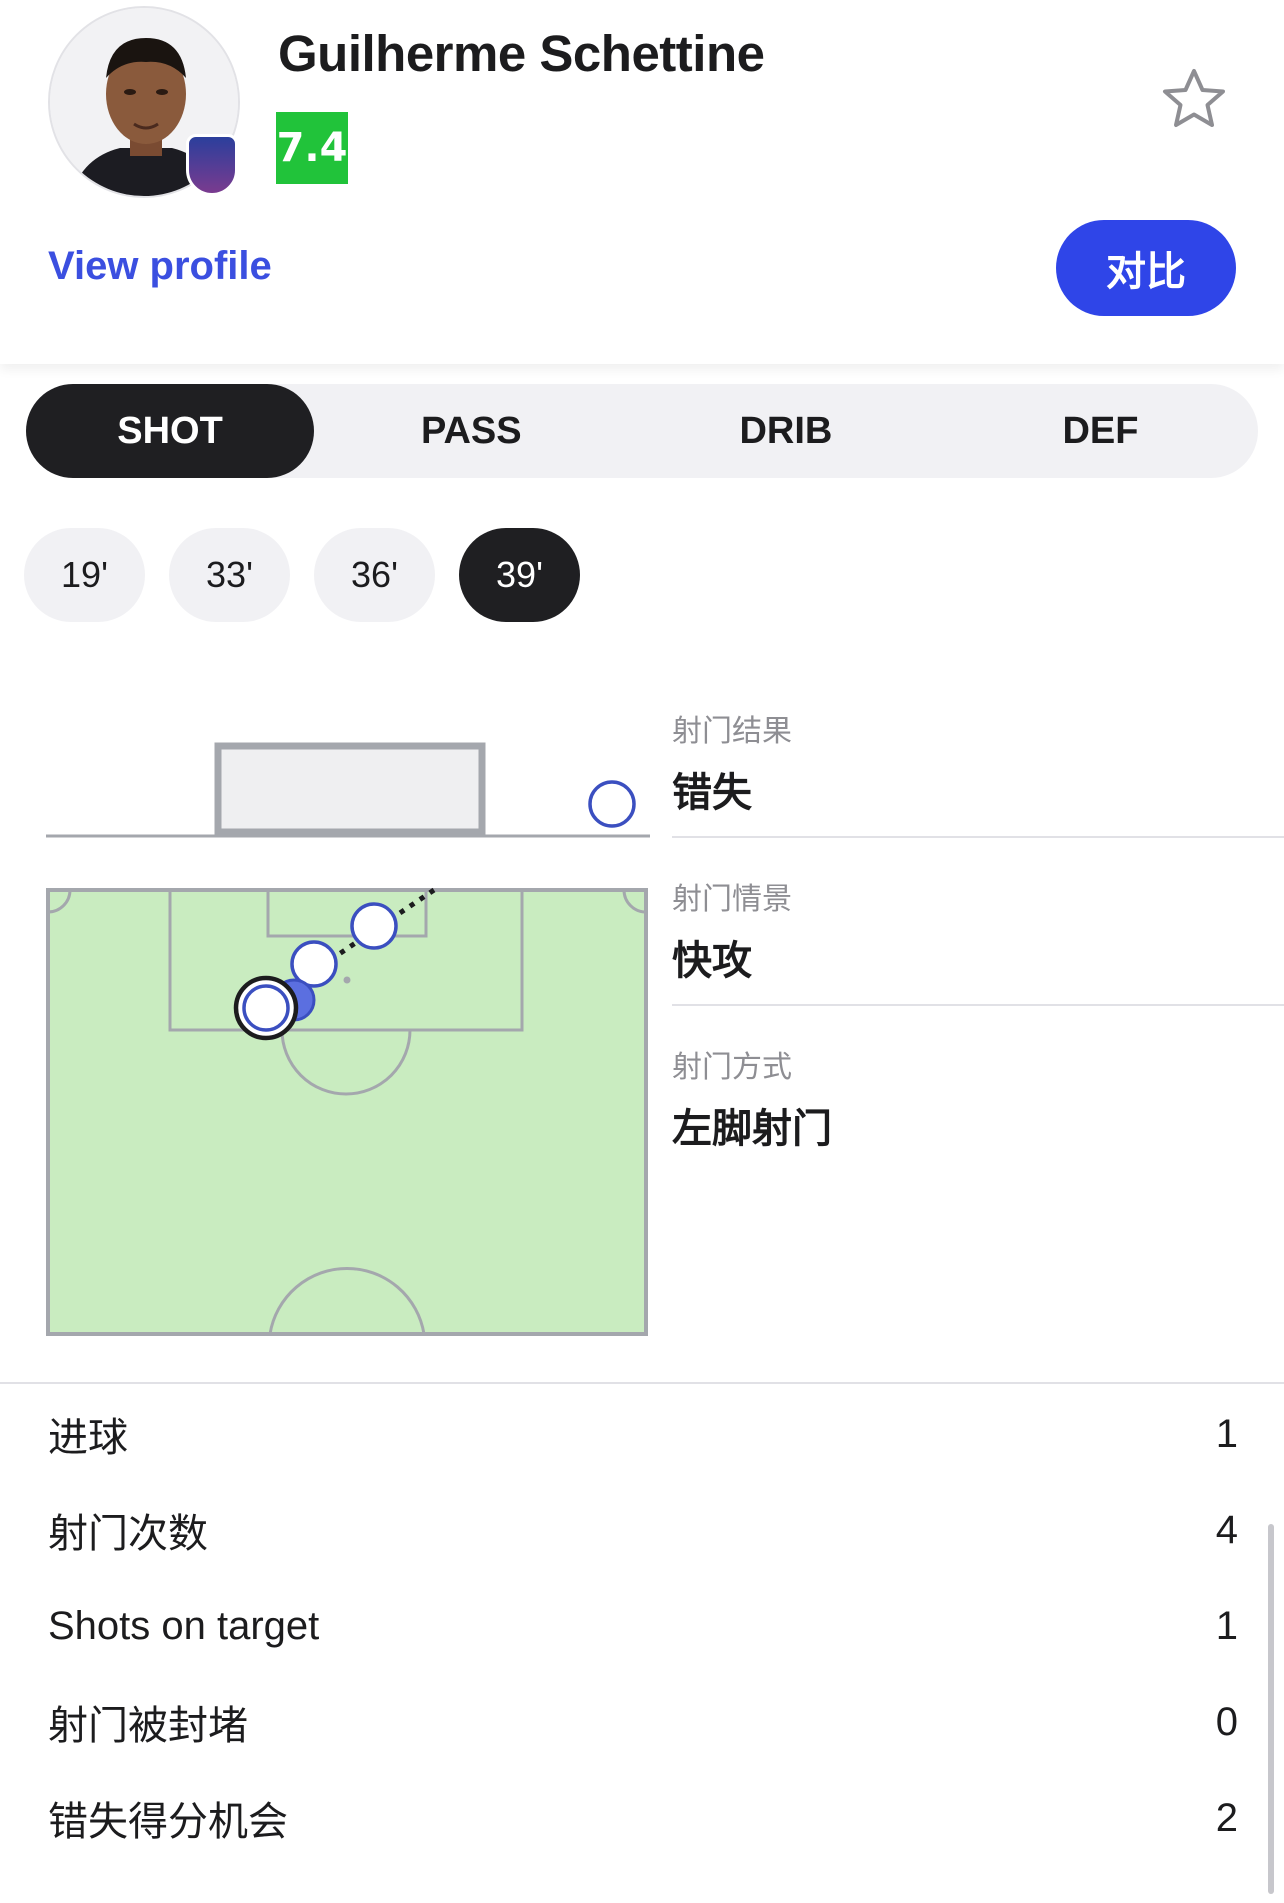 The height and width of the screenshot is (1903, 1284). Describe the element at coordinates (786, 431) in the screenshot. I see `tab-drib: DRIB` at that location.